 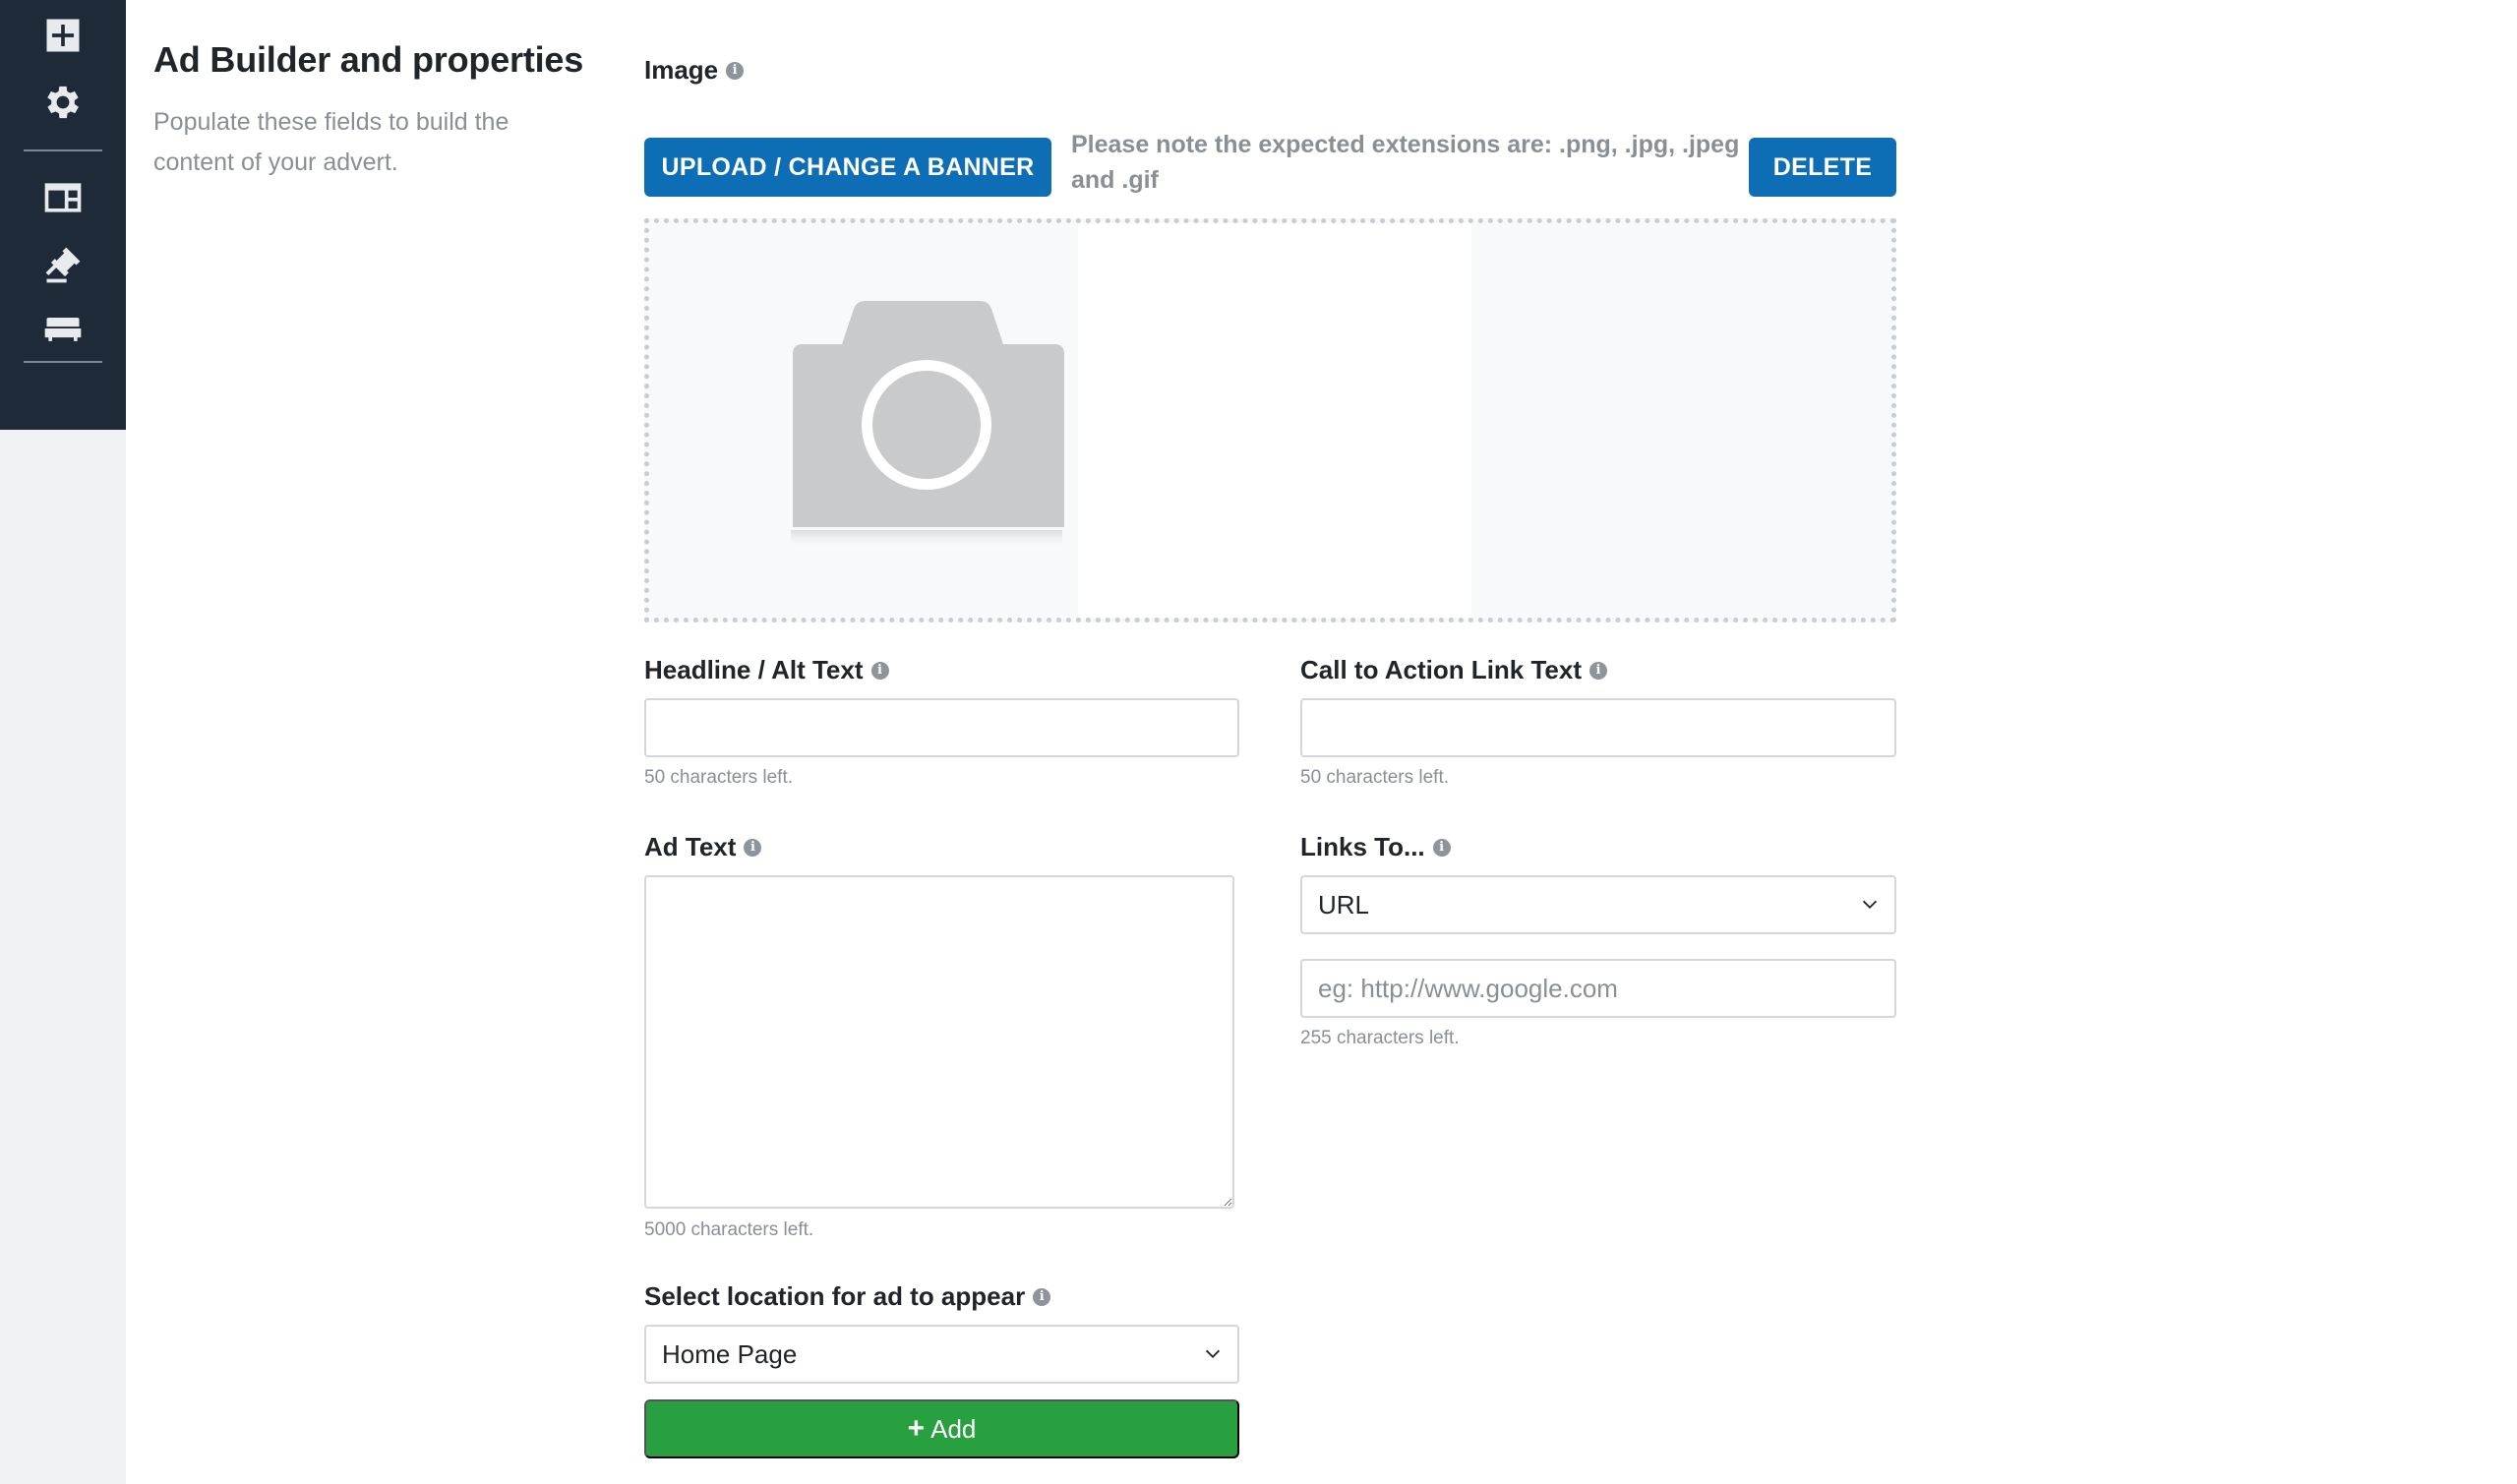 What do you see at coordinates (848, 167) in the screenshot?
I see `upload-banner-button: UPLOAD / CHANGE A BANNER` at bounding box center [848, 167].